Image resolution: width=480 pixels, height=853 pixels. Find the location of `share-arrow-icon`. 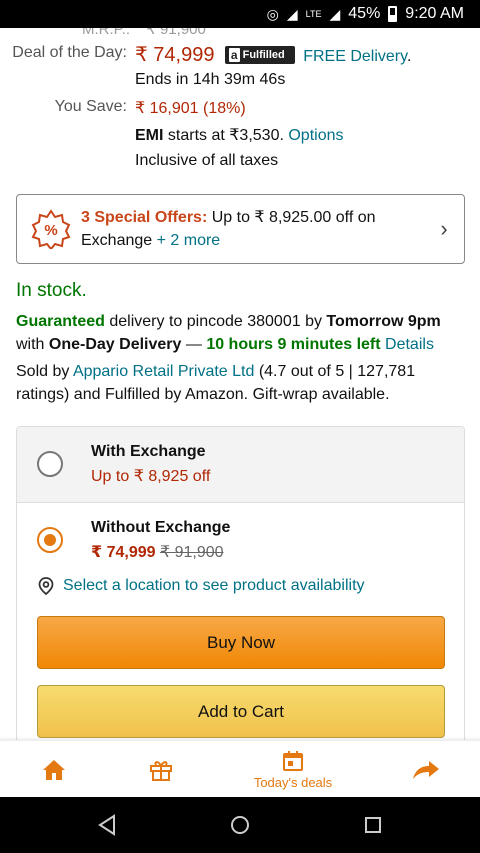

share-arrow-icon is located at coordinates (426, 769).